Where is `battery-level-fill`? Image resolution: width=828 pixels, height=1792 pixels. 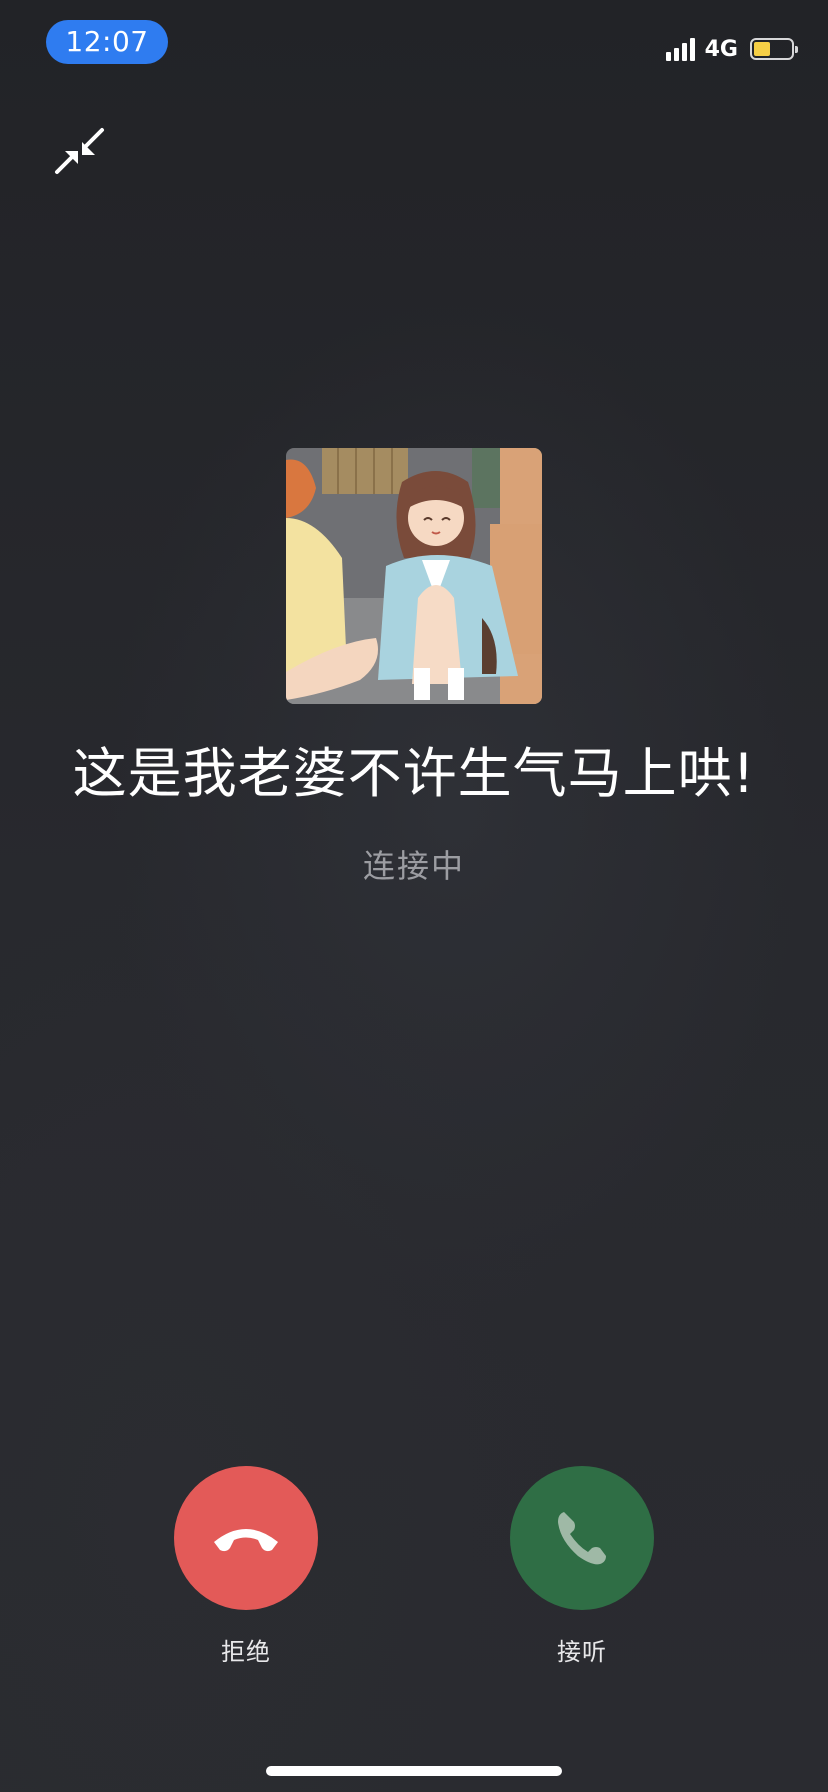
battery-level-fill is located at coordinates (762, 49).